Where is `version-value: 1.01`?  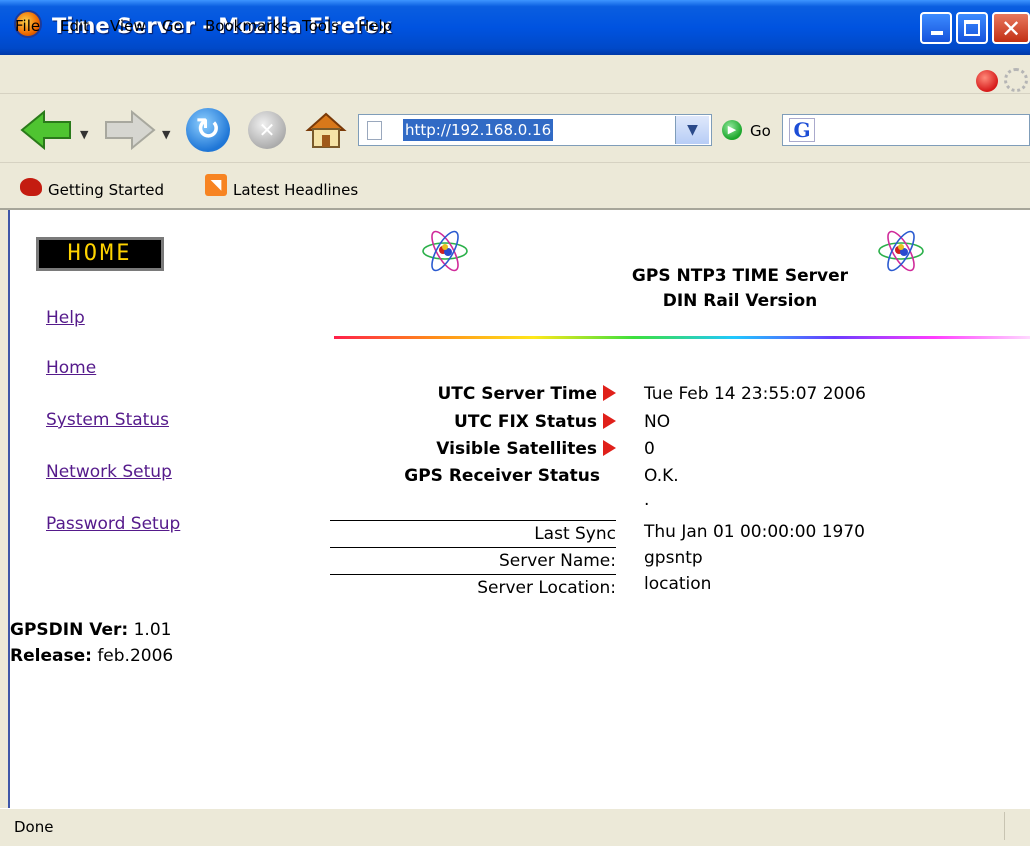
version-value: 1.01 is located at coordinates (152, 630).